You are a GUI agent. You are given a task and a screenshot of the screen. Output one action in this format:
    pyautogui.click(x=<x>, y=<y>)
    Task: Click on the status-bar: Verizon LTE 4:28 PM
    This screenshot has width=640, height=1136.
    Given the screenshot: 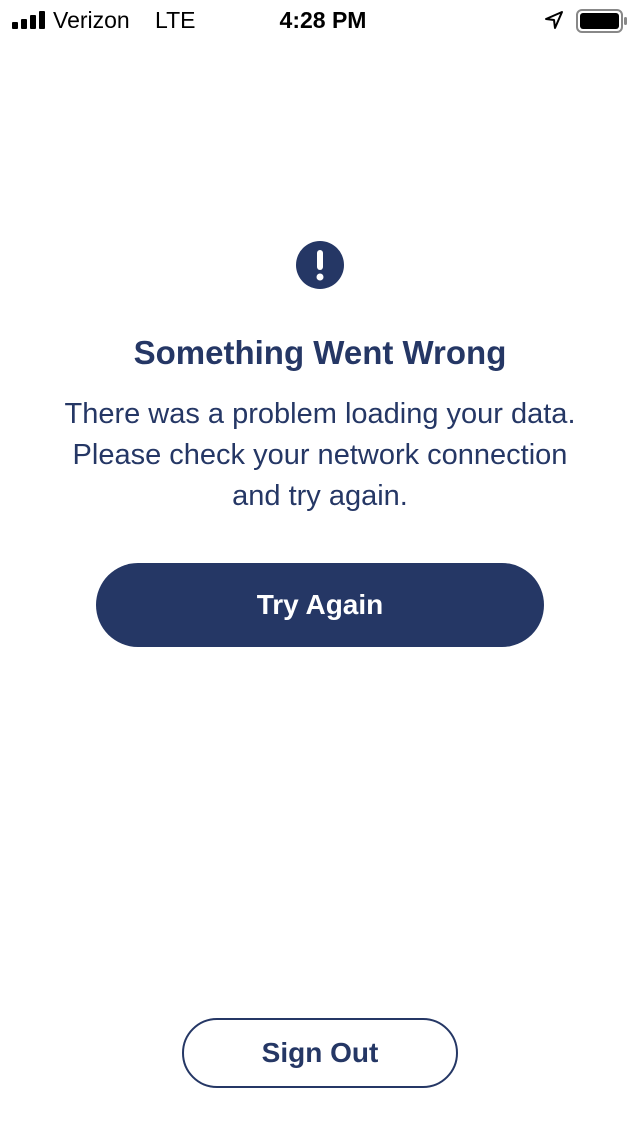 What is the action you would take?
    pyautogui.click(x=320, y=20)
    